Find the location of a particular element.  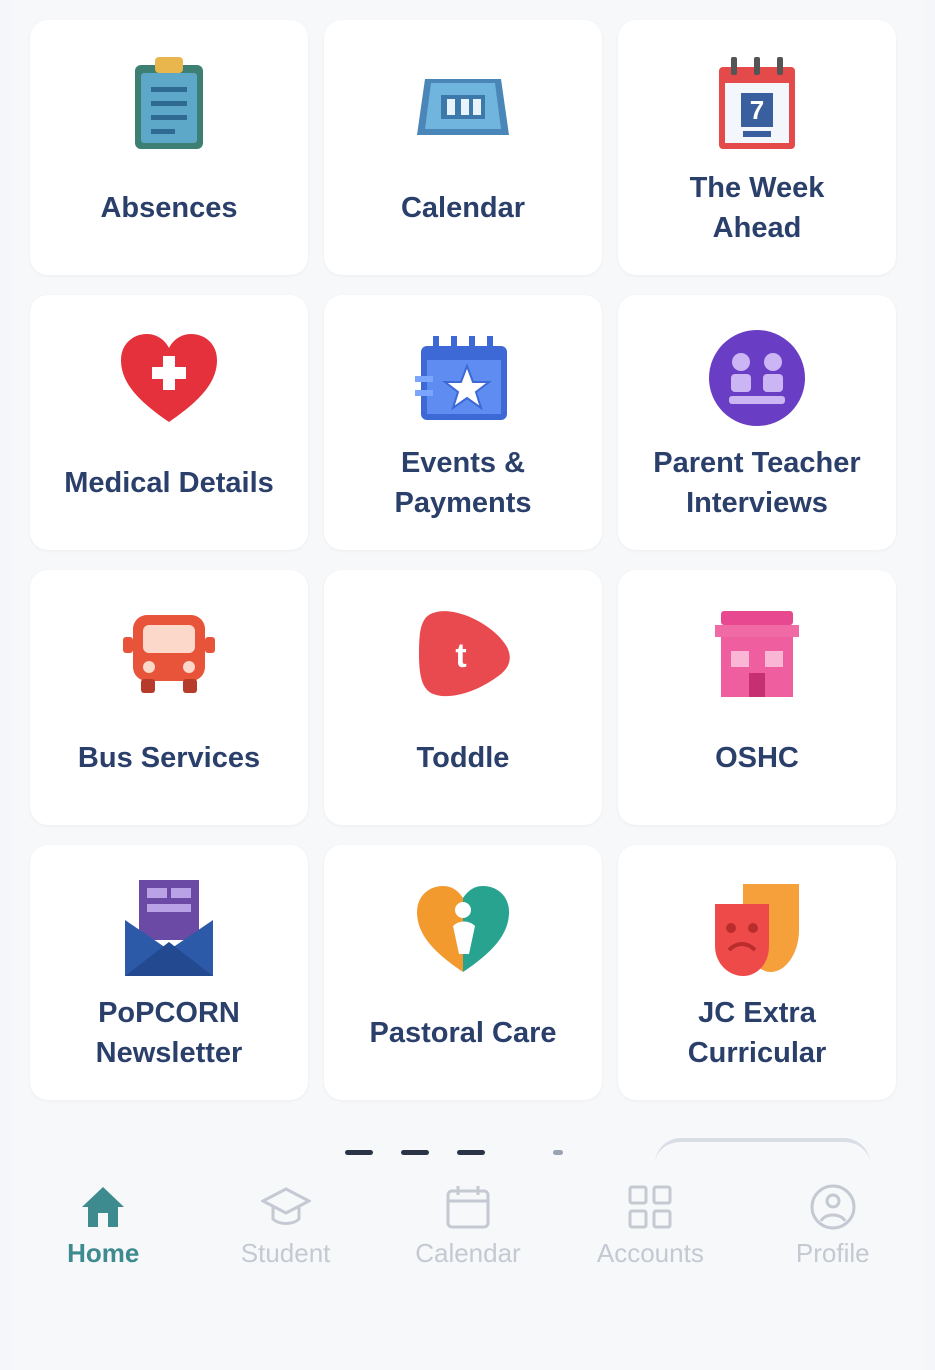

newsletter-icon is located at coordinates (169, 928).